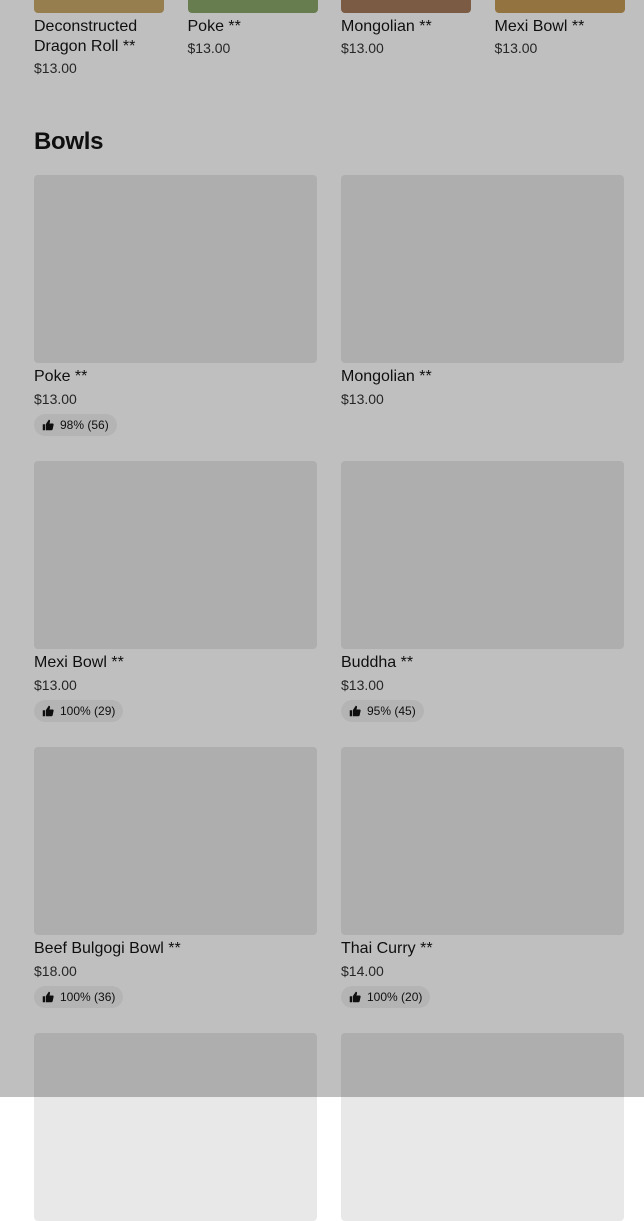  What do you see at coordinates (69, 141) in the screenshot?
I see `section-title: Bowls` at bounding box center [69, 141].